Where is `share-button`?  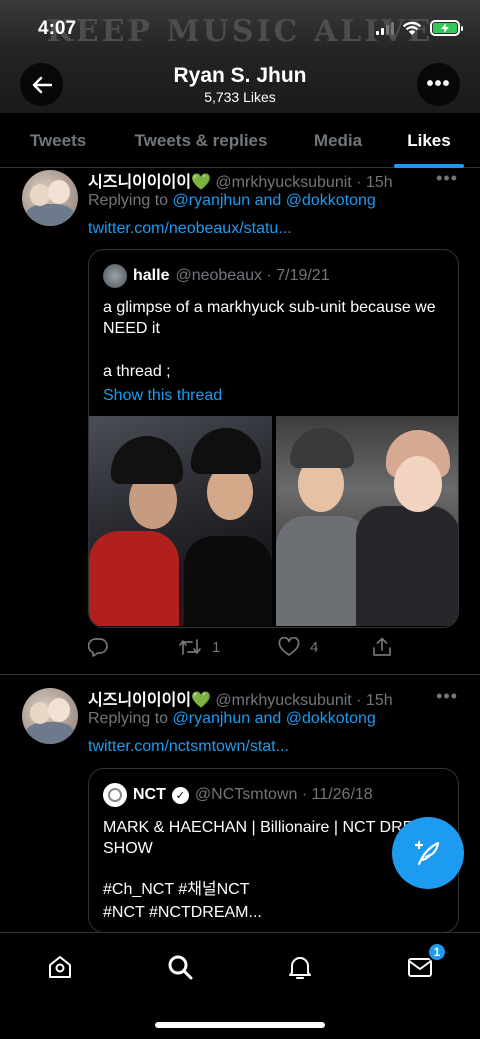 share-button is located at coordinates (382, 647).